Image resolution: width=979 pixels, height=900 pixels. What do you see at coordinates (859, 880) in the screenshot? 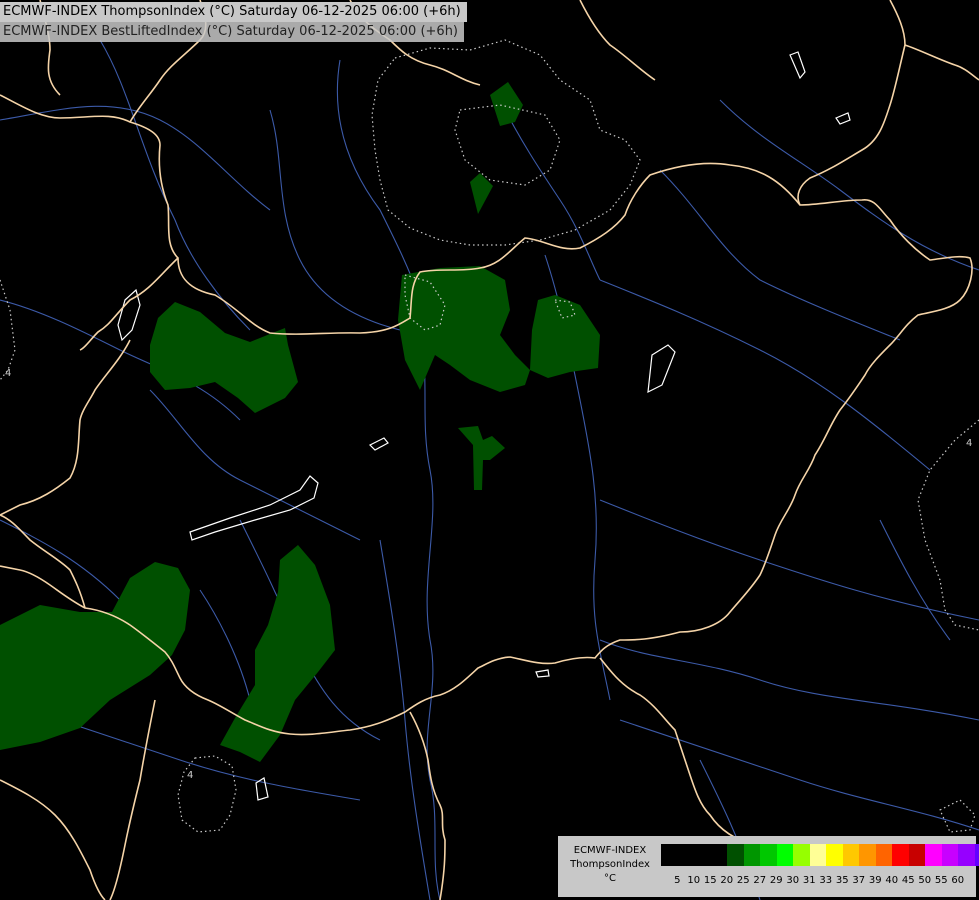
I see `legend-tick-label: 37` at bounding box center [859, 880].